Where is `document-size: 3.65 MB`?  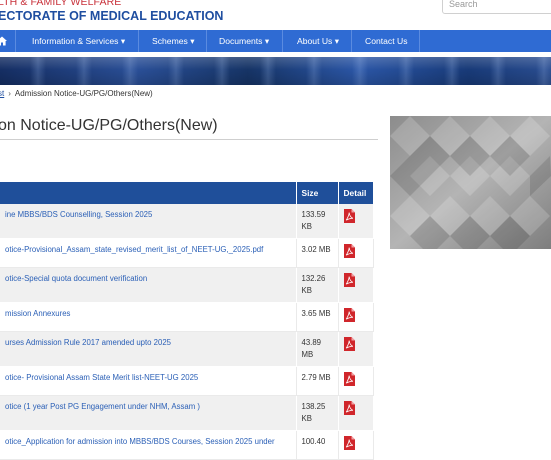 document-size: 3.65 MB is located at coordinates (317, 317).